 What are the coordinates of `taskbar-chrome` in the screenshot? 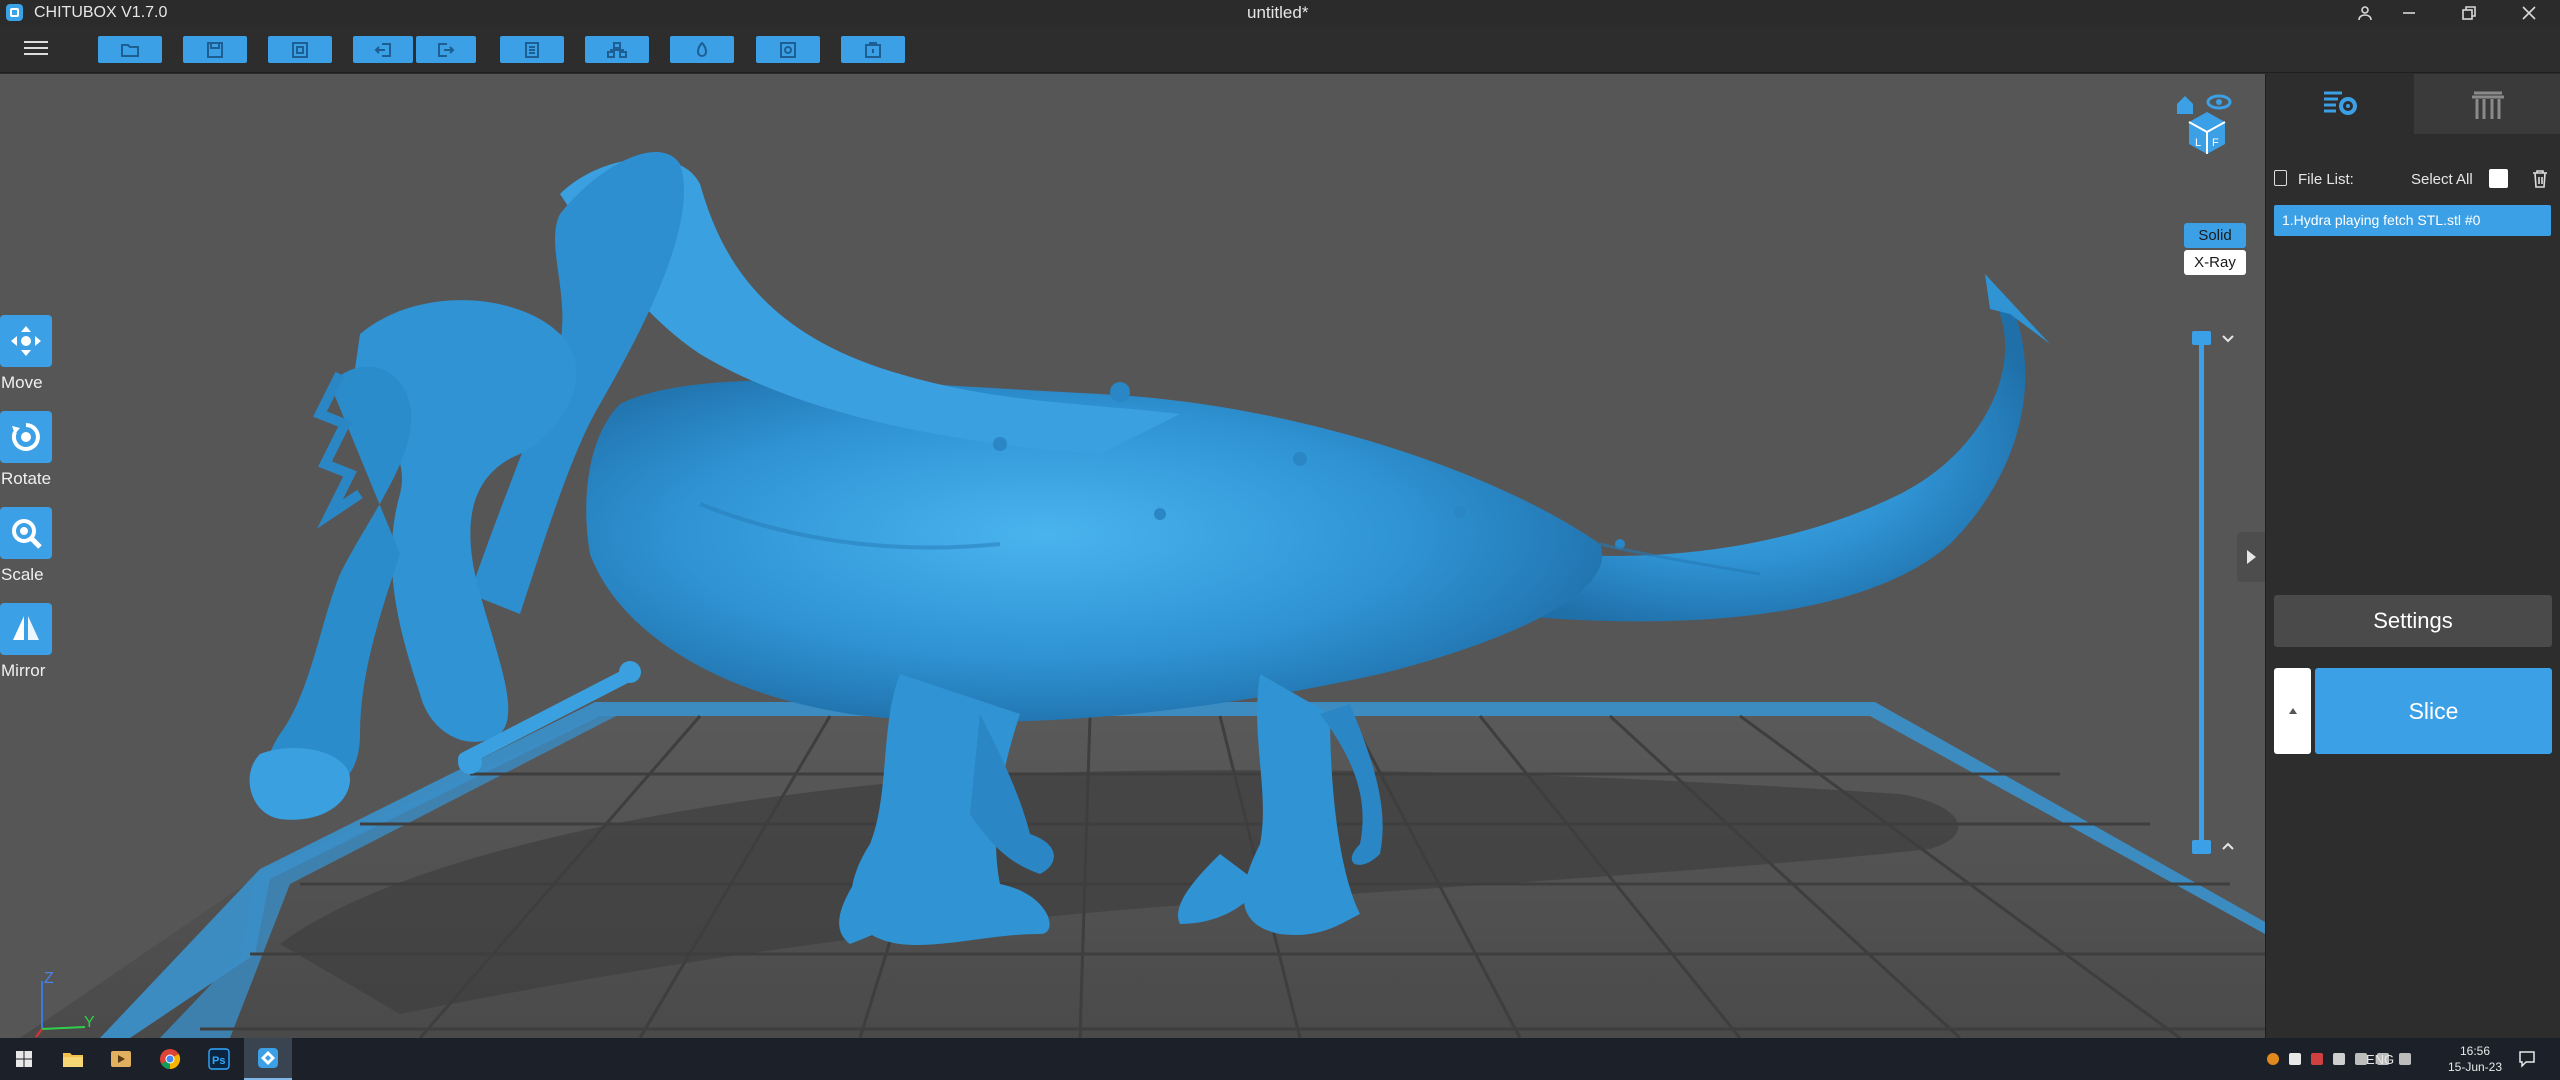 It's located at (170, 1059).